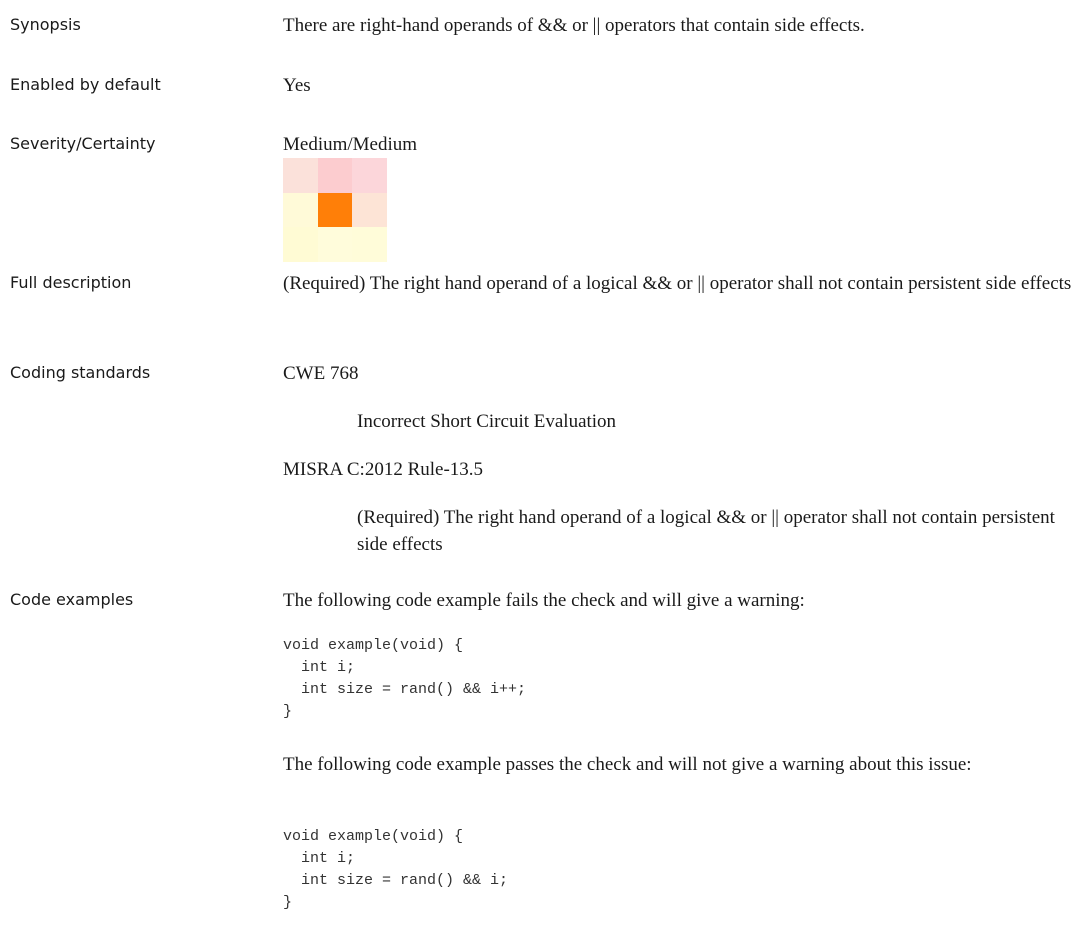 The width and height of the screenshot is (1091, 942). I want to click on coding-standard-name: CWE 768, so click(321, 373).